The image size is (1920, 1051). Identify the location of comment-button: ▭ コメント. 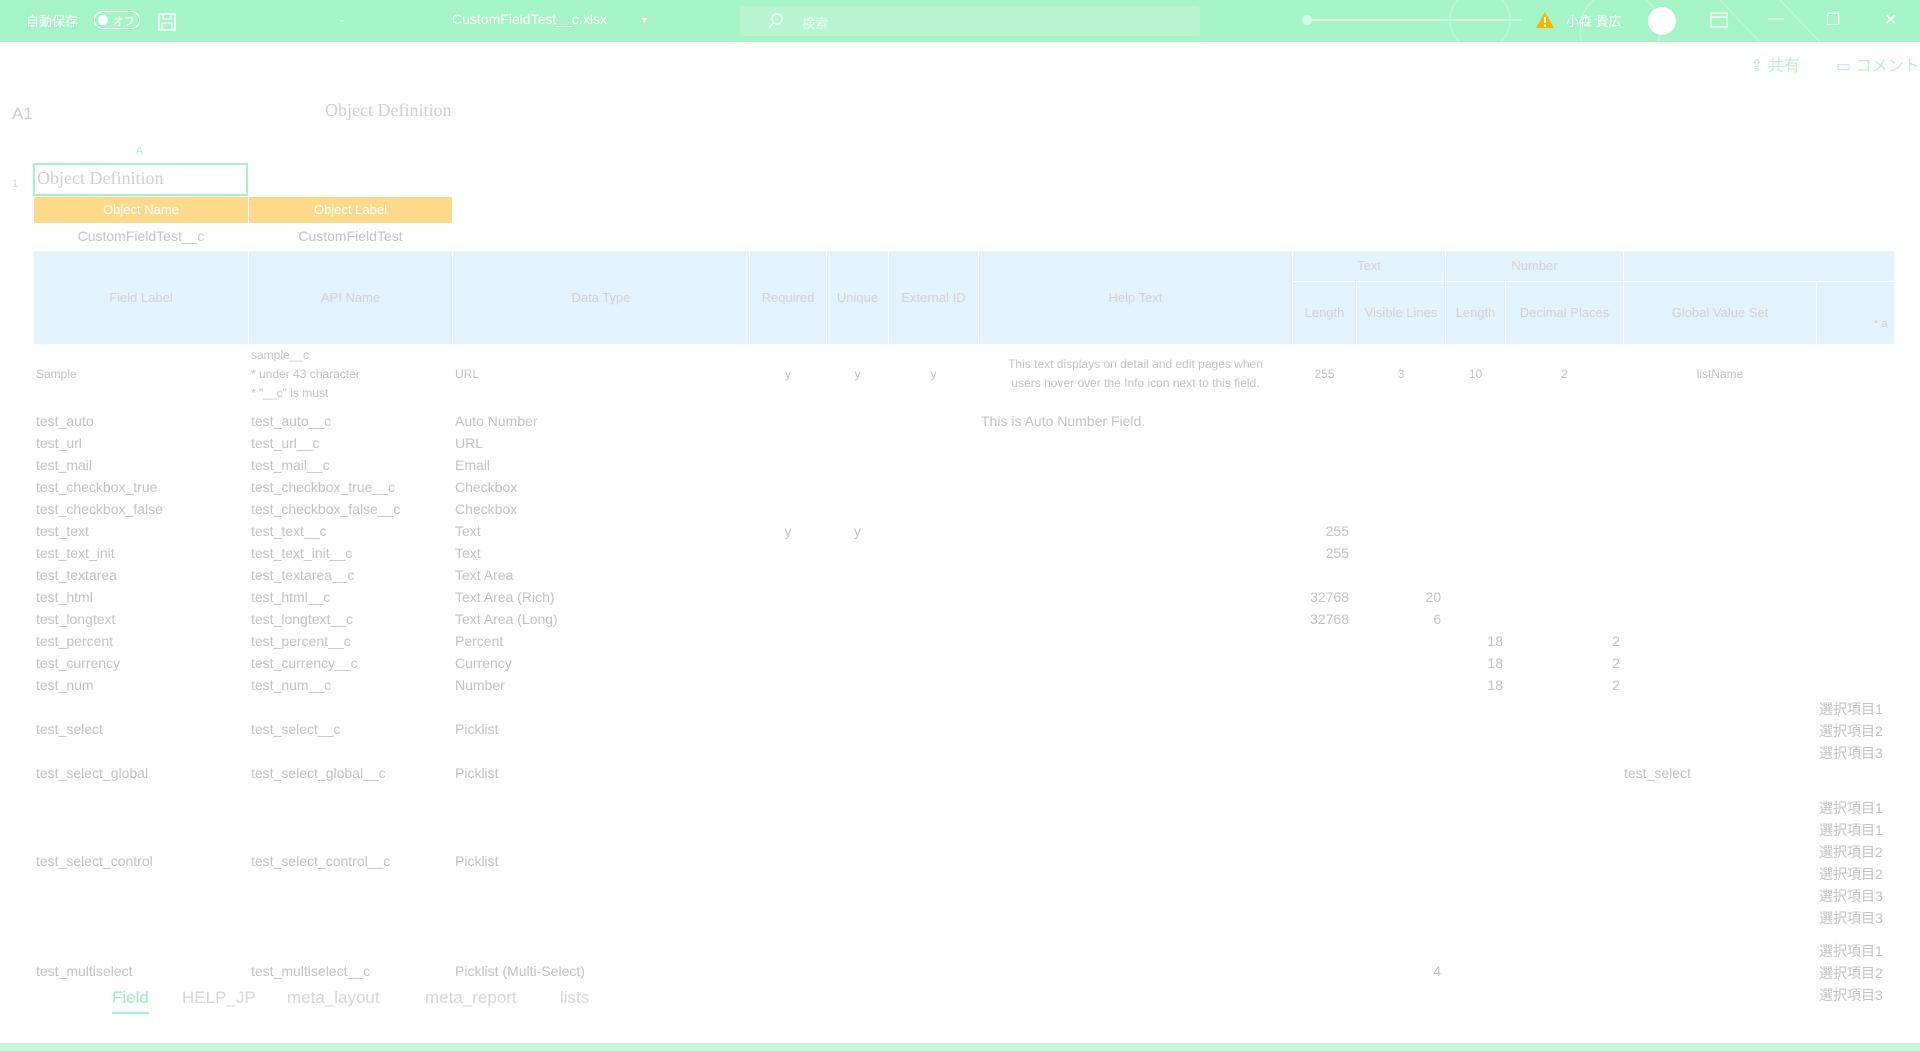
(1878, 64).